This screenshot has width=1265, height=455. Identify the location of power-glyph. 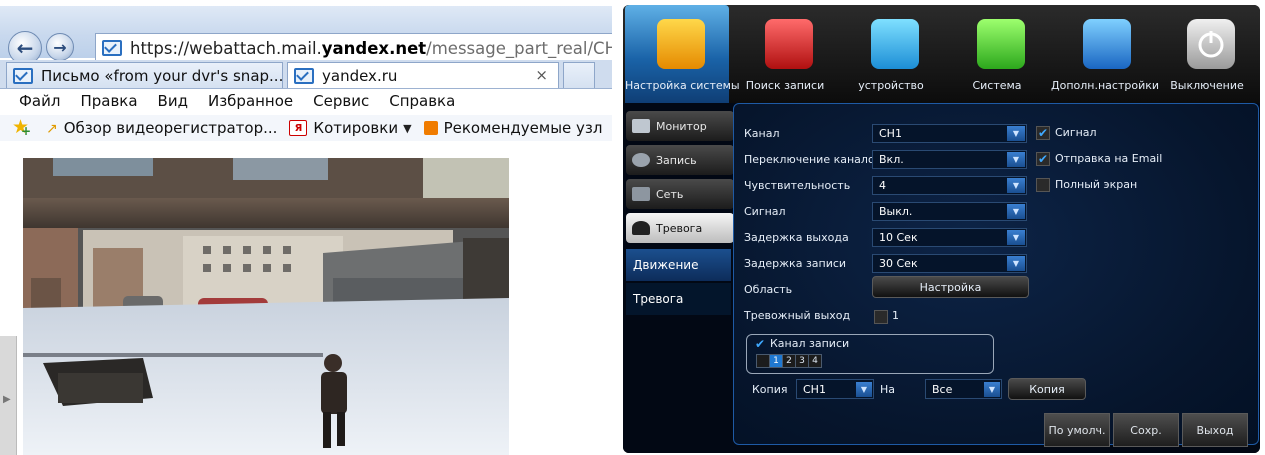
(1211, 44).